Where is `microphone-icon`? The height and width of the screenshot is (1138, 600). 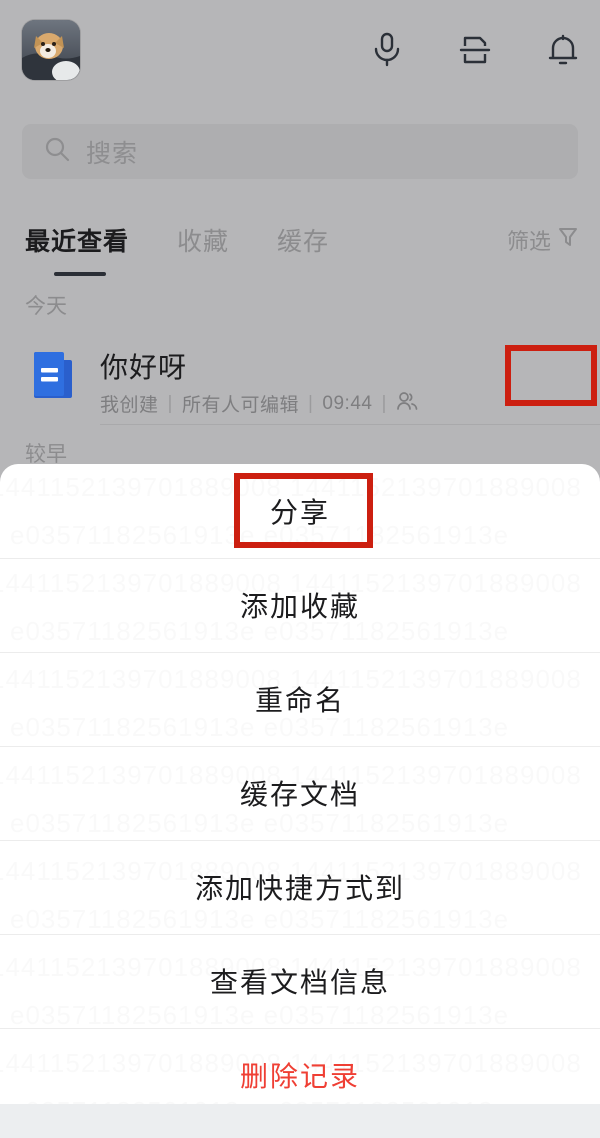 microphone-icon is located at coordinates (387, 50).